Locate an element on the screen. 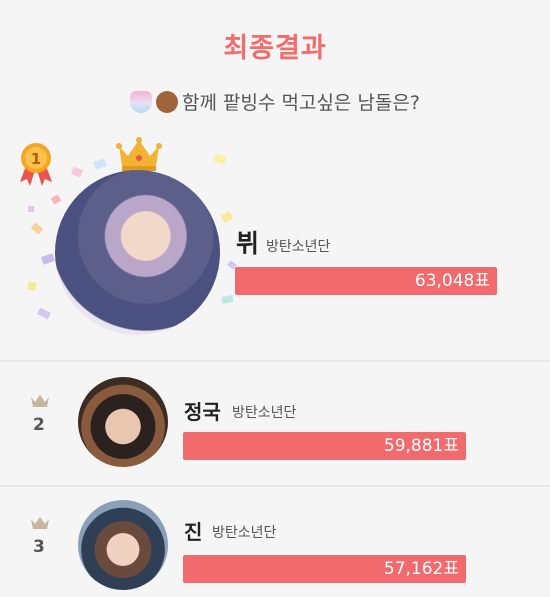  rank-number: 2 is located at coordinates (39, 425).